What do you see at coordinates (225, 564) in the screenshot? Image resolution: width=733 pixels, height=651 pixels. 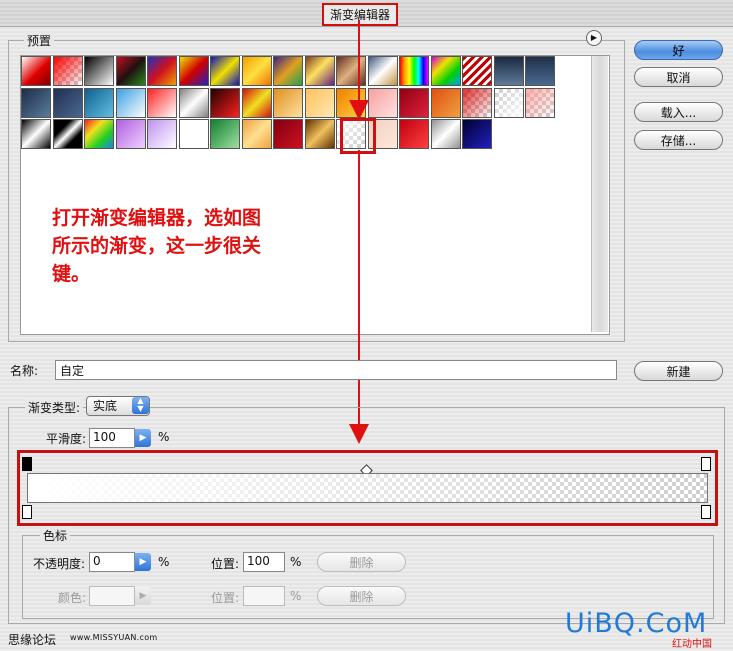 I see `location-label: 位置:` at bounding box center [225, 564].